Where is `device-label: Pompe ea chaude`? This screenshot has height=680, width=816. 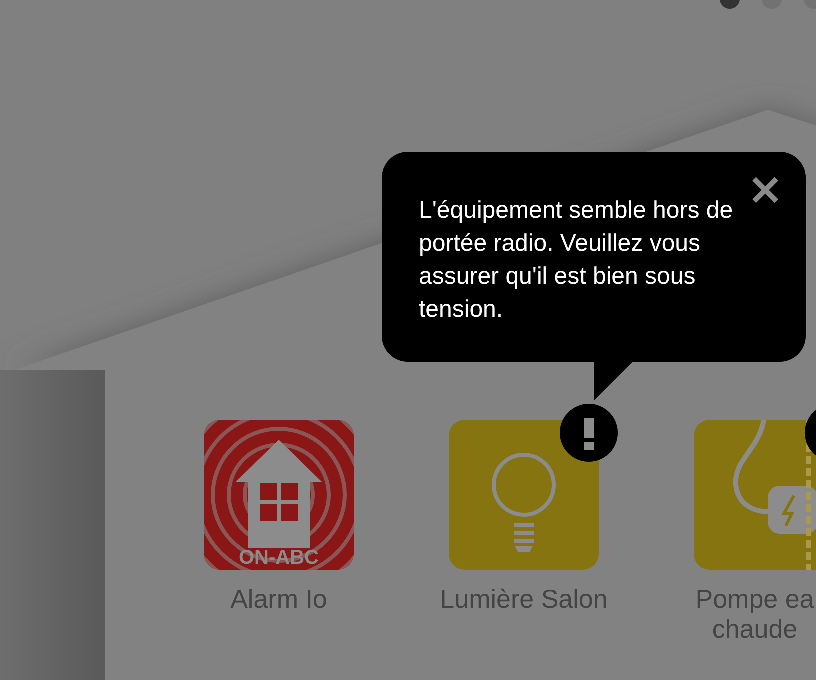 device-label: Pompe ea chaude is located at coordinates (755, 614).